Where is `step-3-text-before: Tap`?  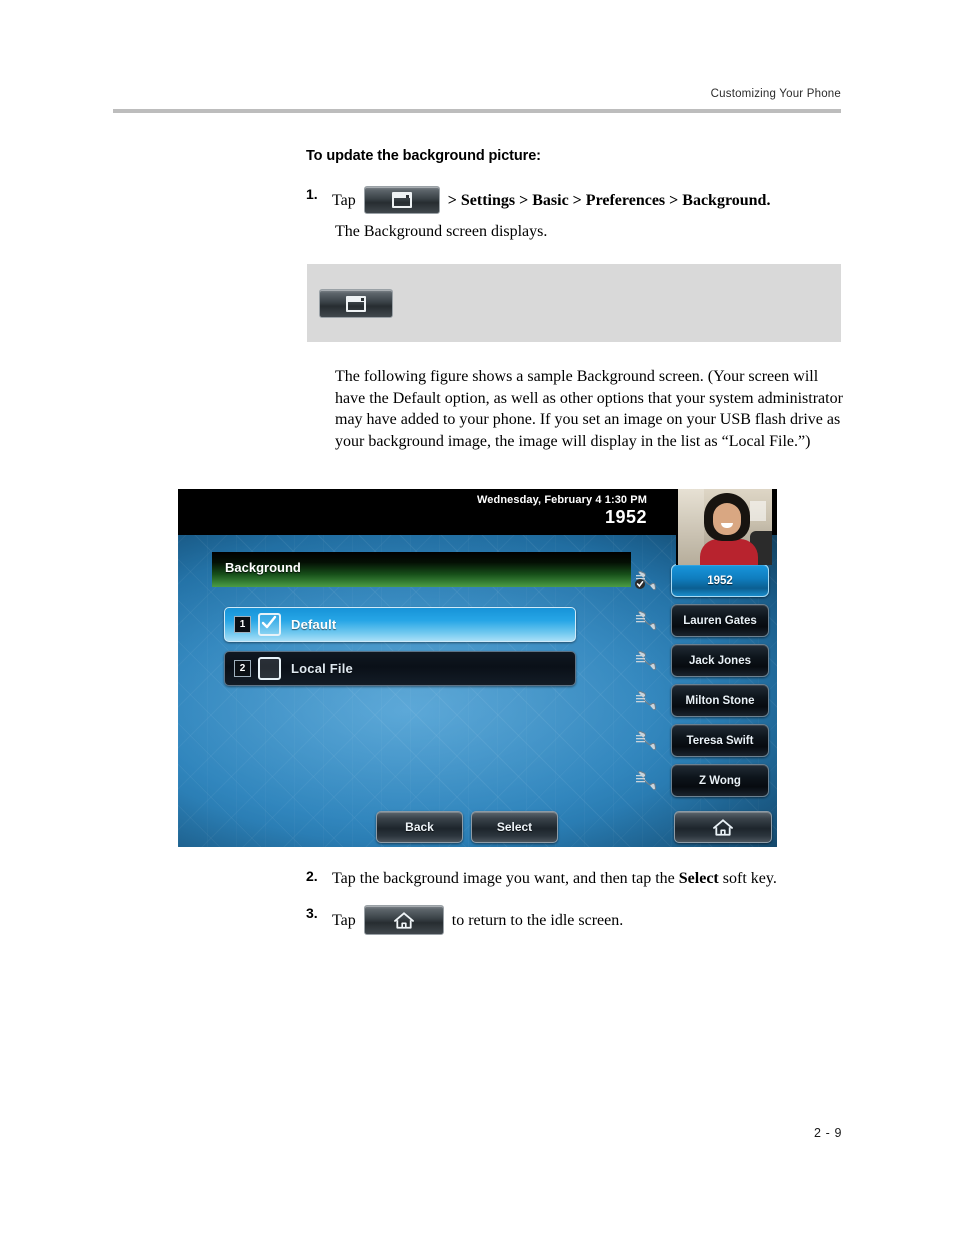 step-3-text-before: Tap is located at coordinates (344, 920).